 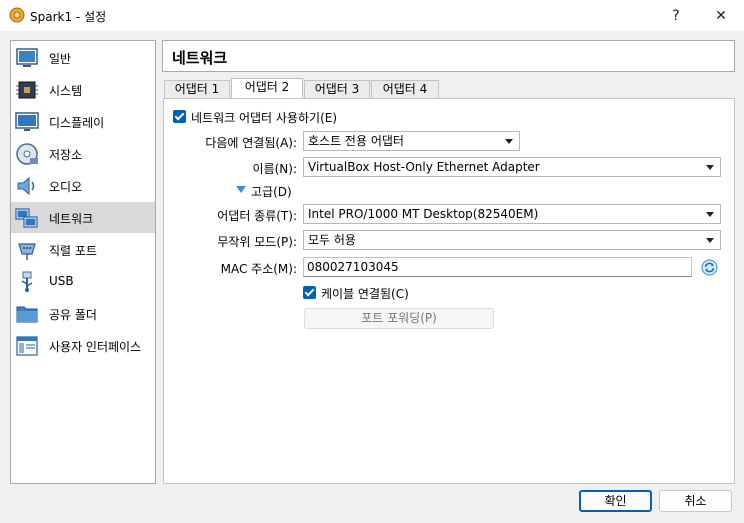 I want to click on adapter-type-label: 어댑터 종류(T):, so click(x=257, y=216).